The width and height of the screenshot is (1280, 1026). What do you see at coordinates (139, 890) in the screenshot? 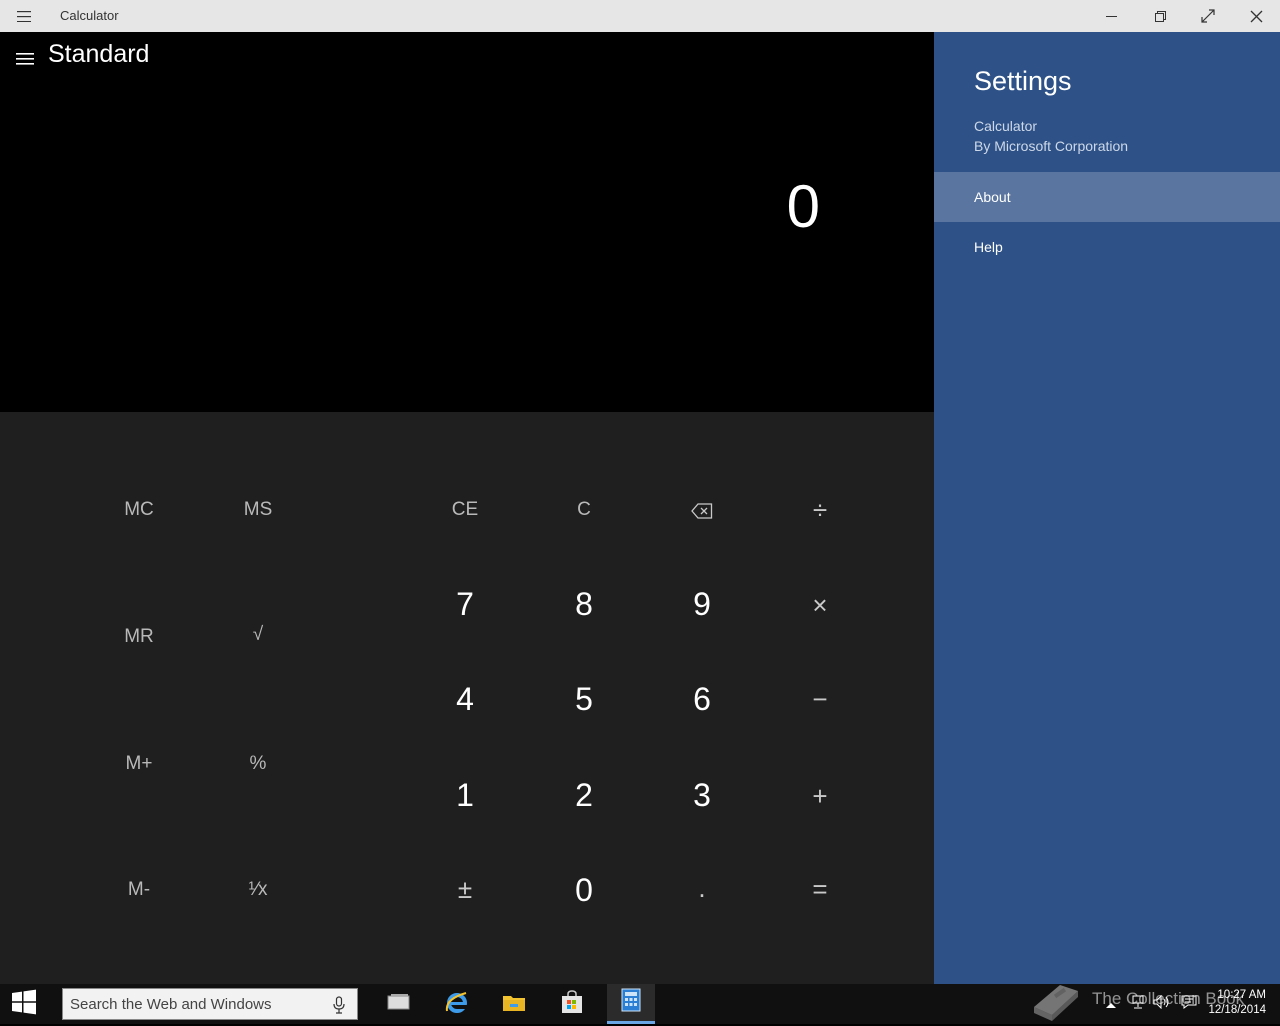
I see `memory-subtract-button: M-` at bounding box center [139, 890].